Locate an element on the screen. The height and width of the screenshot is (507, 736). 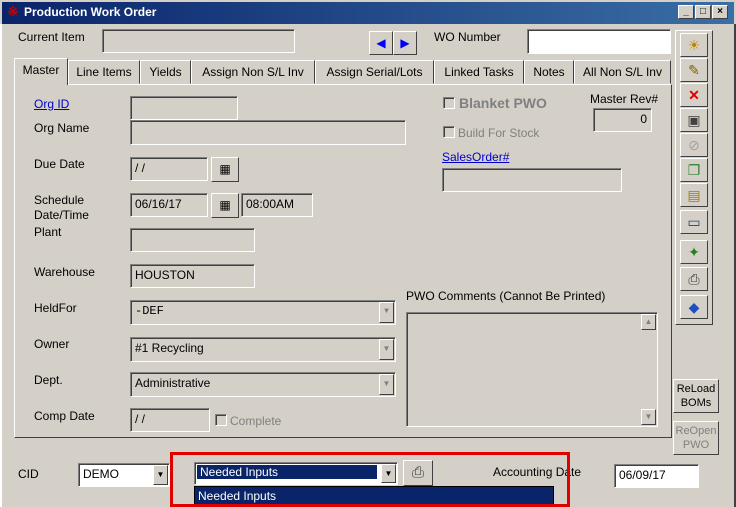
tab-master: Master is located at coordinates (41, 71).